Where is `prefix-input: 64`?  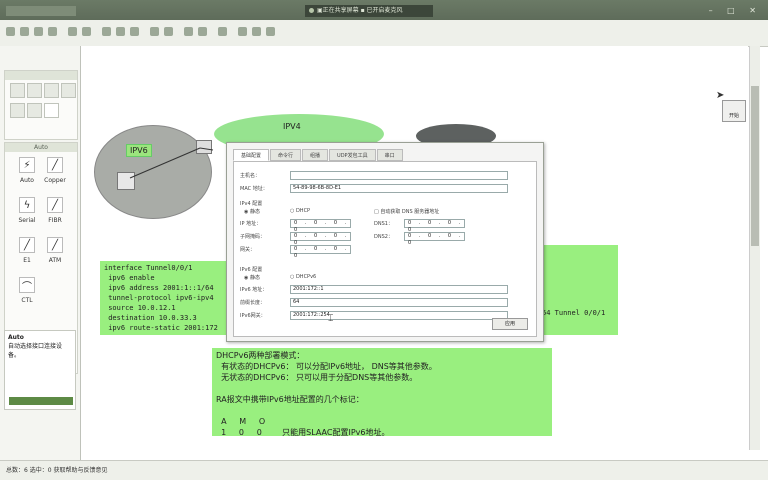
prefix-input: 64 is located at coordinates (399, 302).